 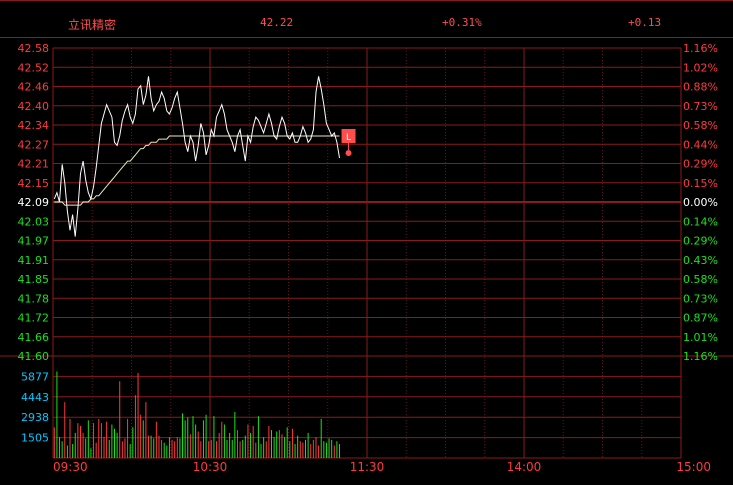 I want to click on price-tick-label: 41.91, so click(x=34, y=260).